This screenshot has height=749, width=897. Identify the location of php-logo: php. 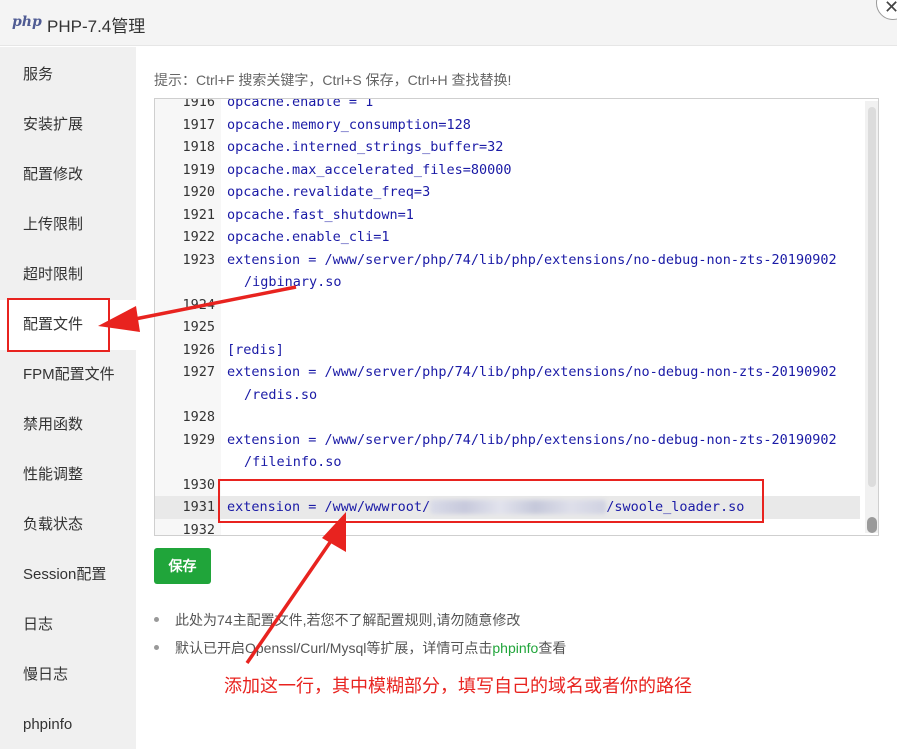
(27, 22).